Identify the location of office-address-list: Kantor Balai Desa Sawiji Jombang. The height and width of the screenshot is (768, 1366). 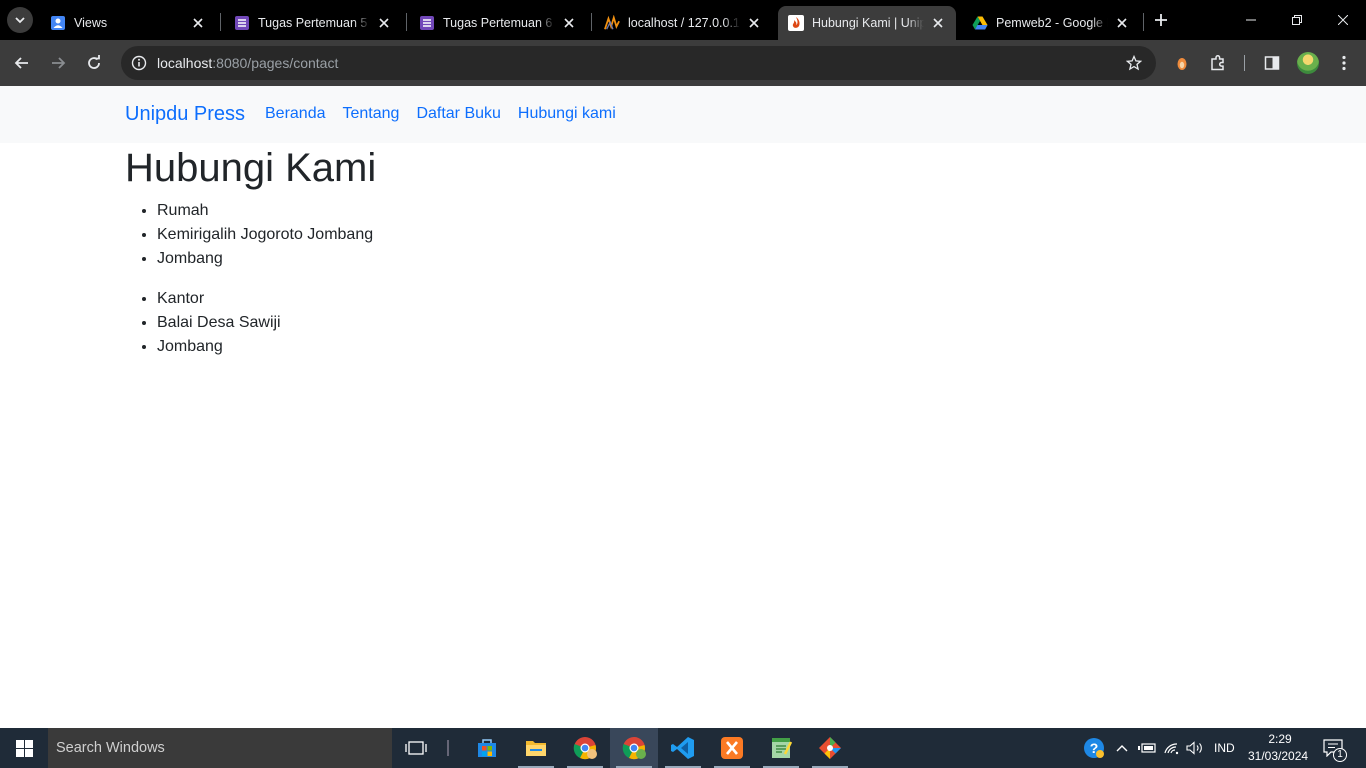
(219, 323).